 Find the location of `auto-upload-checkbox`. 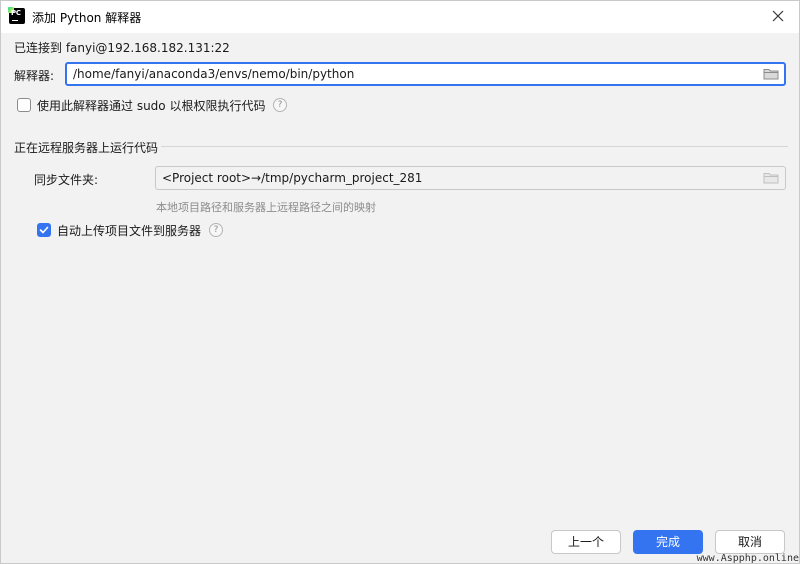

auto-upload-checkbox is located at coordinates (44, 230).